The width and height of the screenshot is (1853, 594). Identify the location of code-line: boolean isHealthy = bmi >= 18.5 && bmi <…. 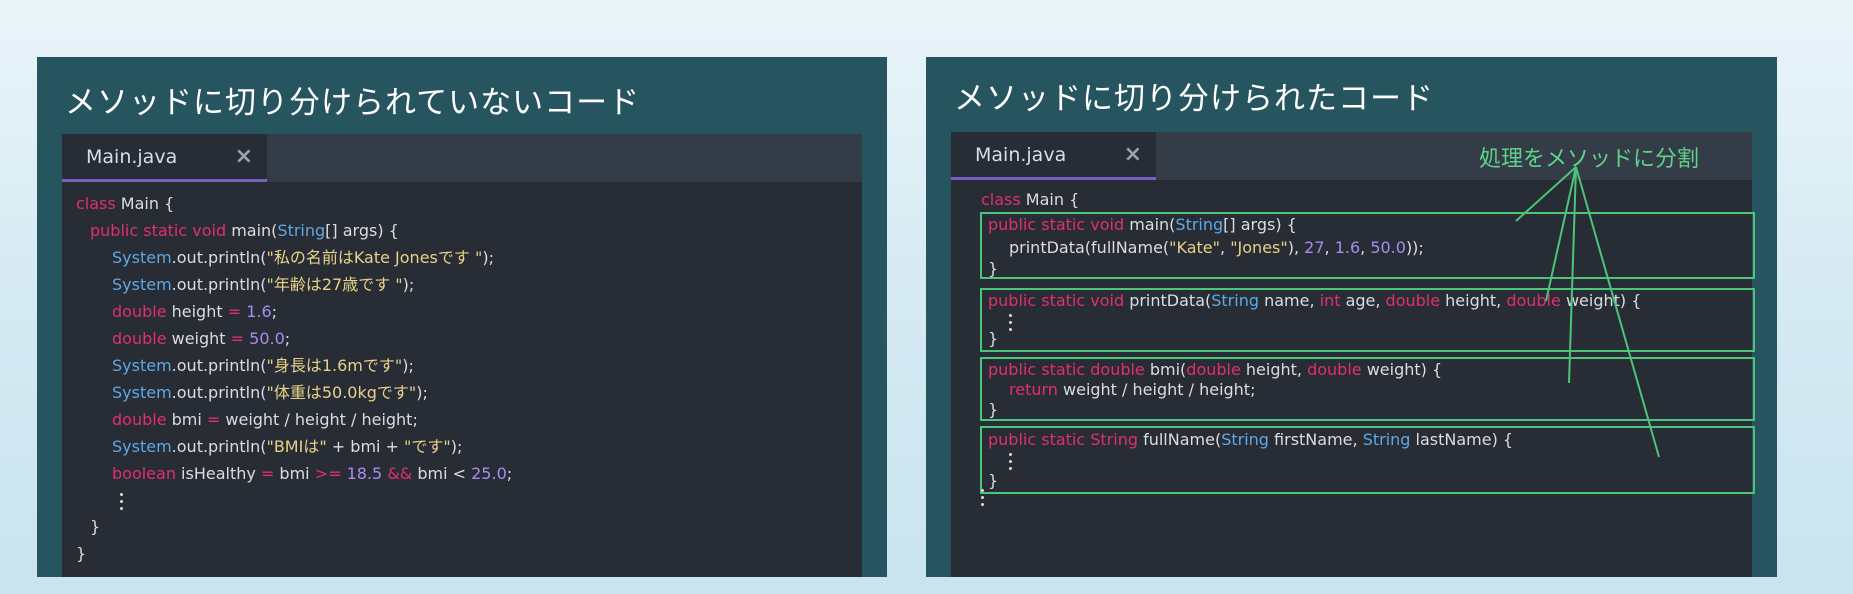
(312, 473).